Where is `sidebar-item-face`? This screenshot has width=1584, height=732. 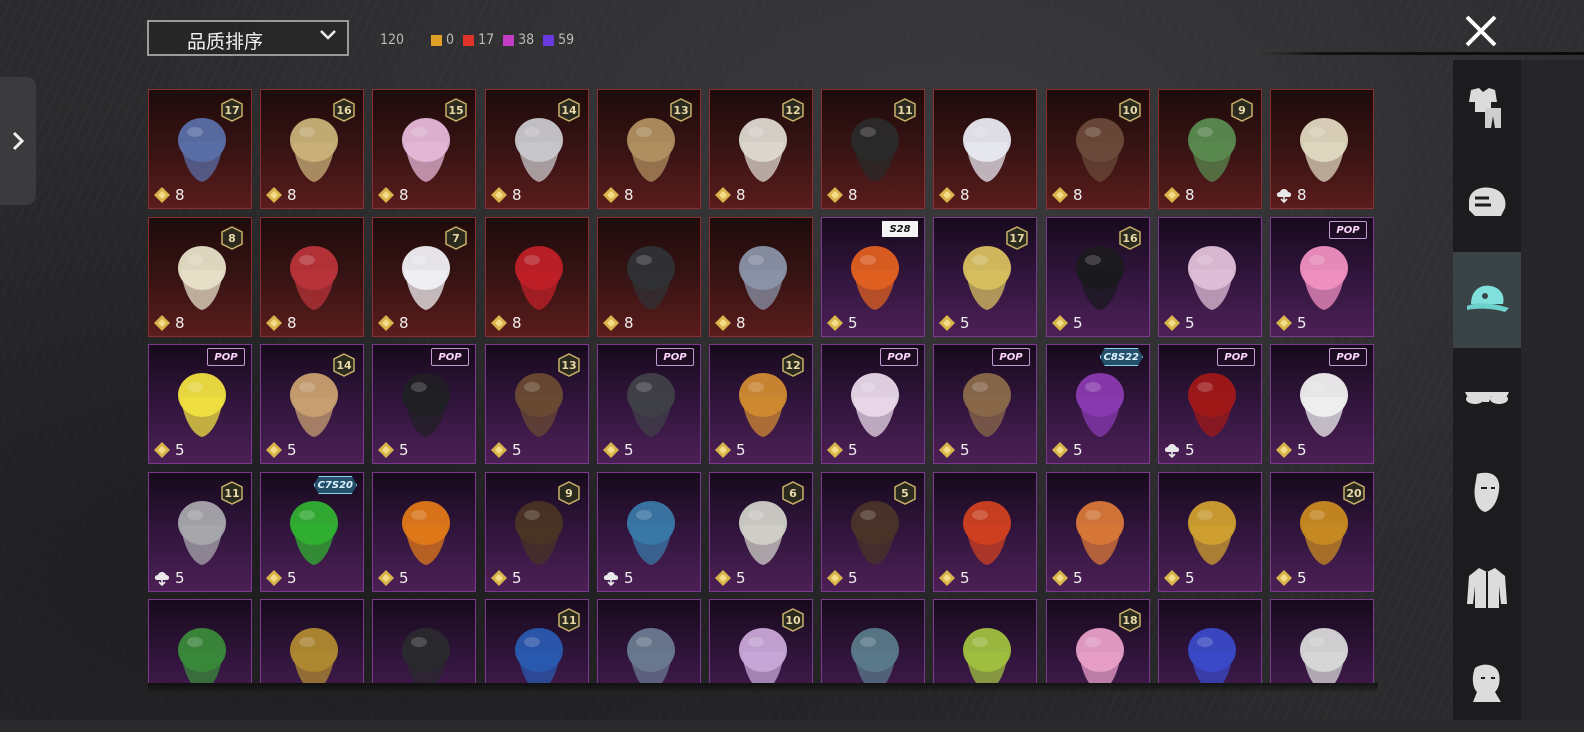 sidebar-item-face is located at coordinates (1487, 492).